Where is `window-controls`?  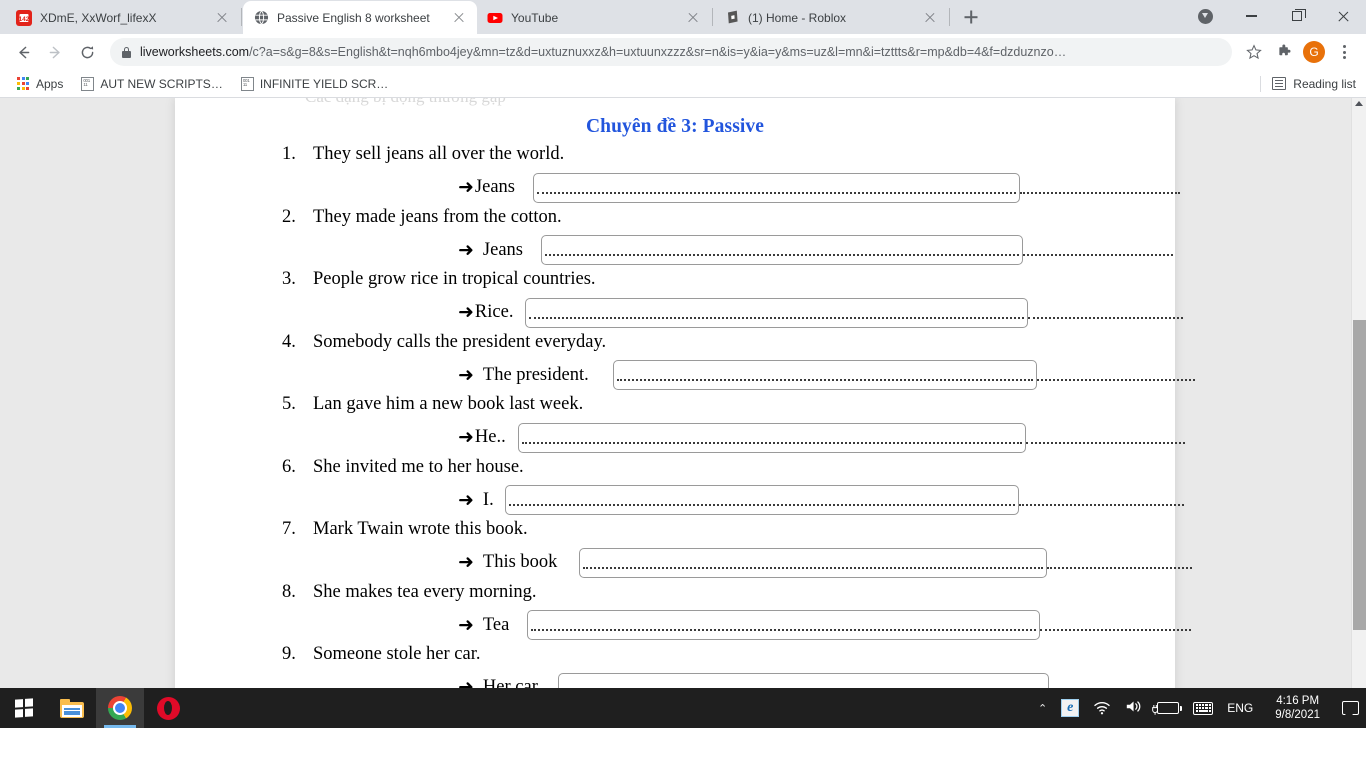
window-controls is located at coordinates (1274, 16).